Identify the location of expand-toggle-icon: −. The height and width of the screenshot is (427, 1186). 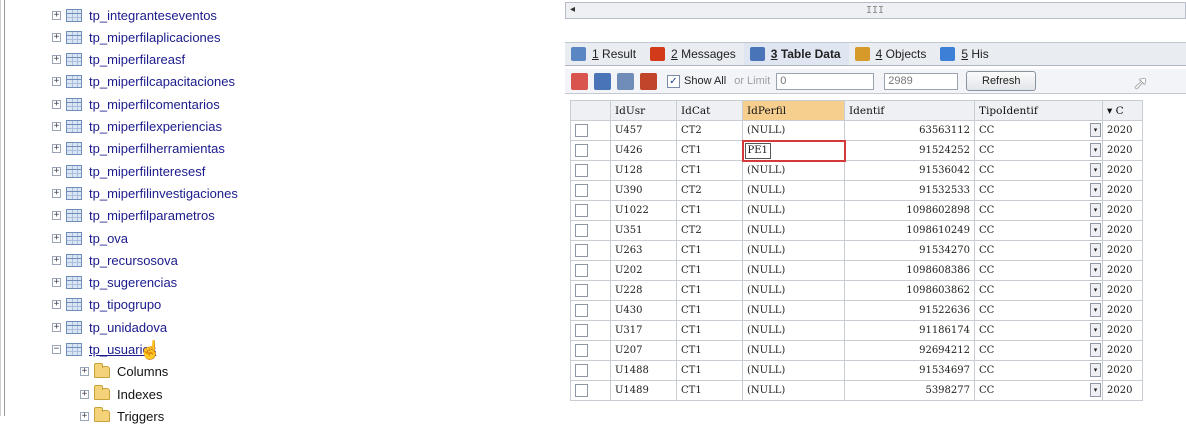
(56, 349).